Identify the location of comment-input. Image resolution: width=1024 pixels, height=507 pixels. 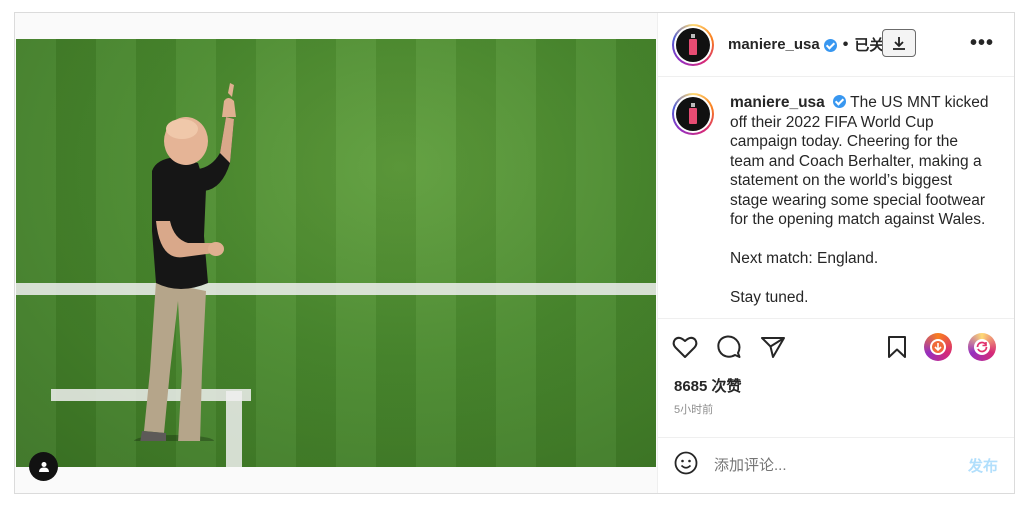
(841, 465).